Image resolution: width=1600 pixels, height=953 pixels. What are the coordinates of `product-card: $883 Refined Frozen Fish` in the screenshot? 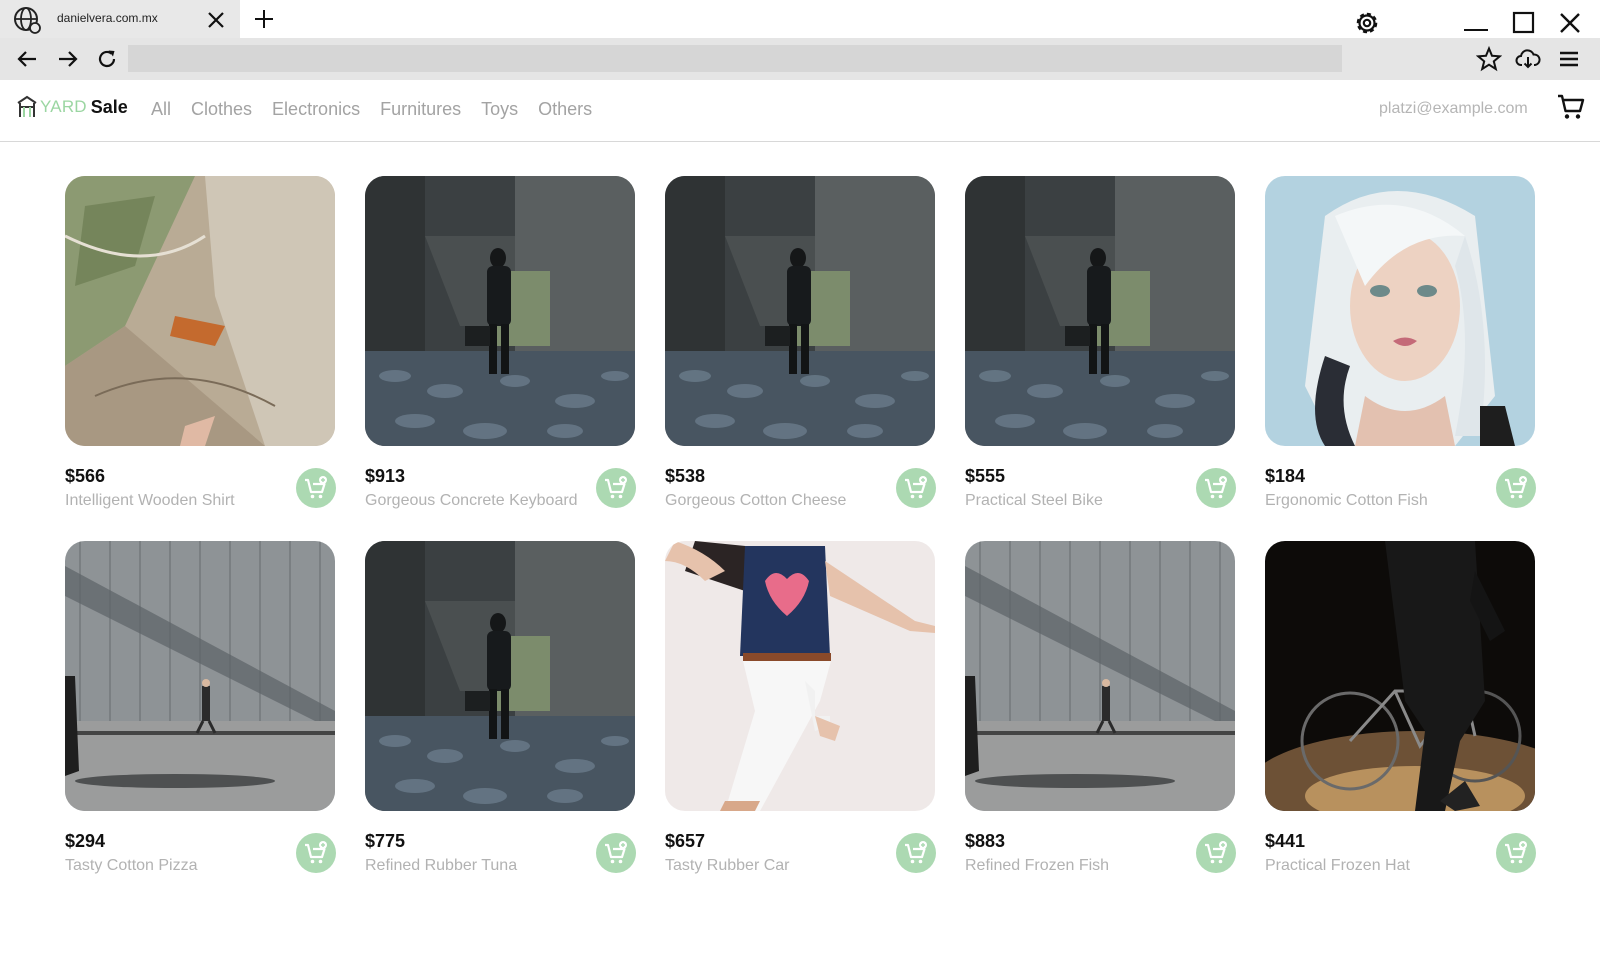 It's located at (1100, 710).